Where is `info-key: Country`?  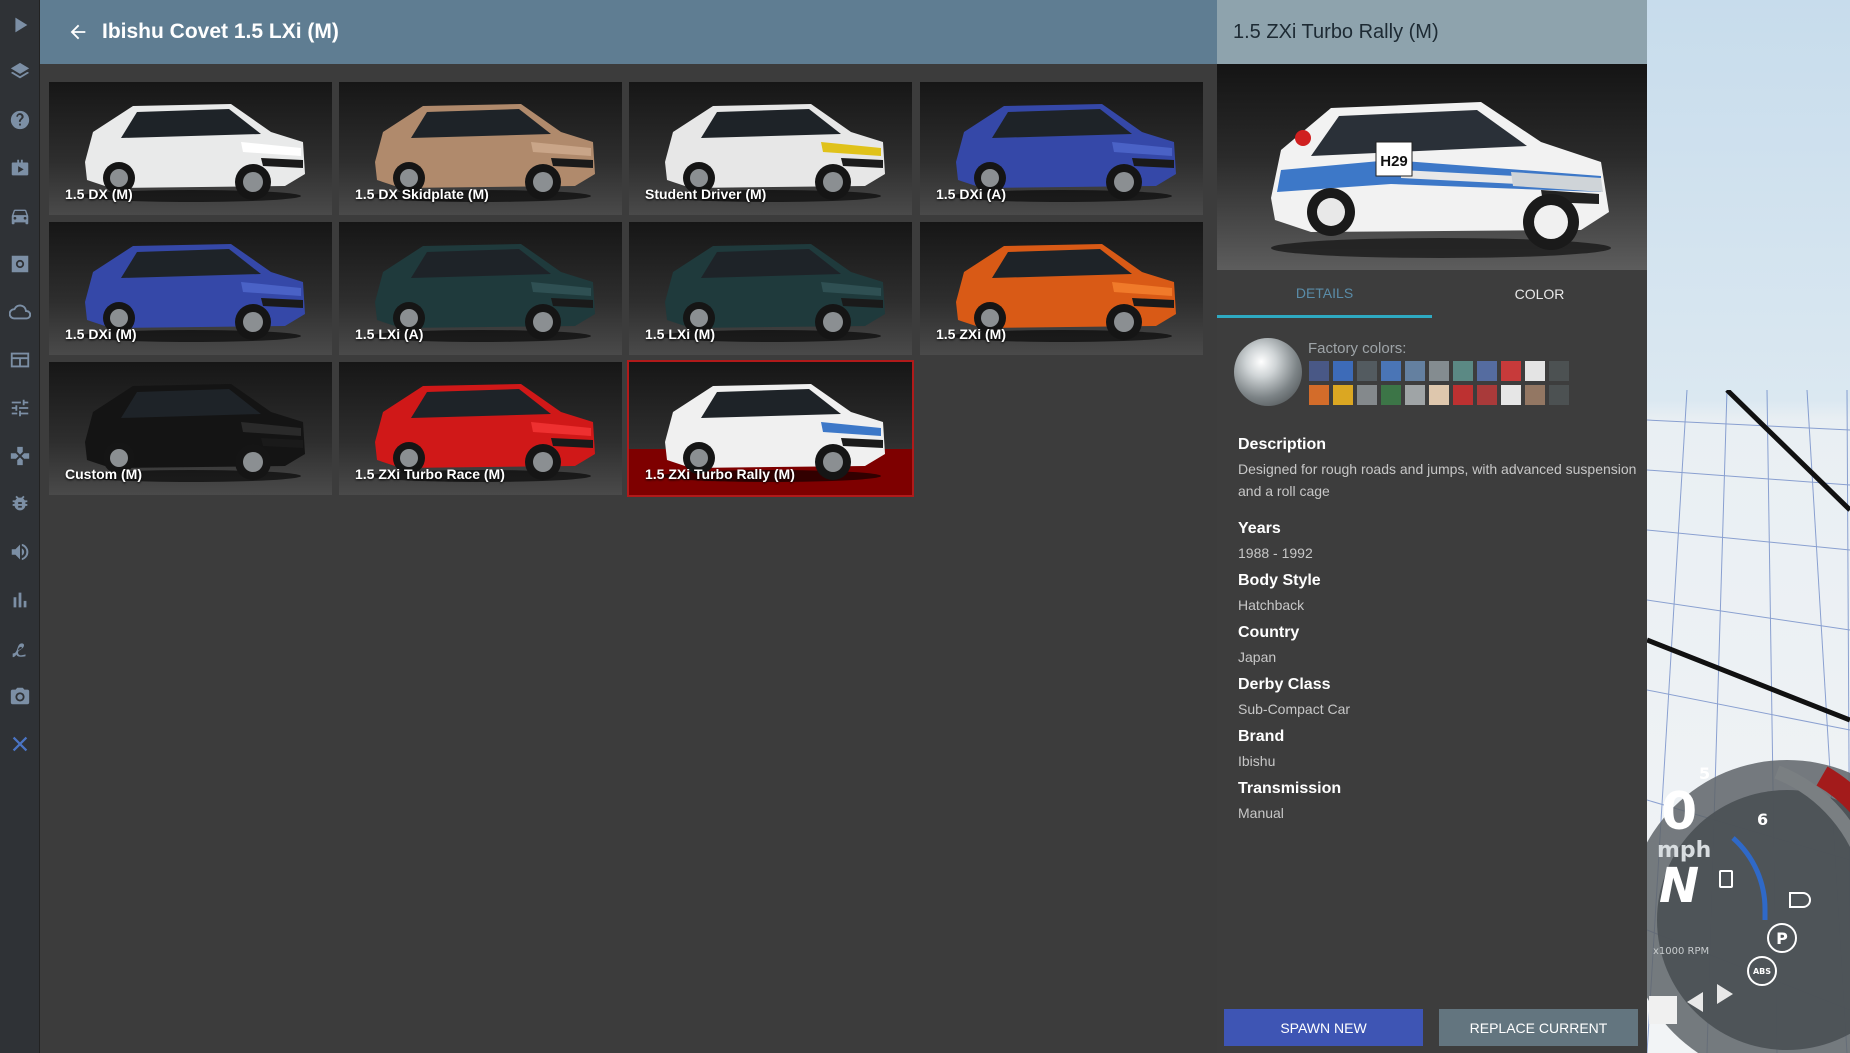
info-key: Country is located at coordinates (1269, 632).